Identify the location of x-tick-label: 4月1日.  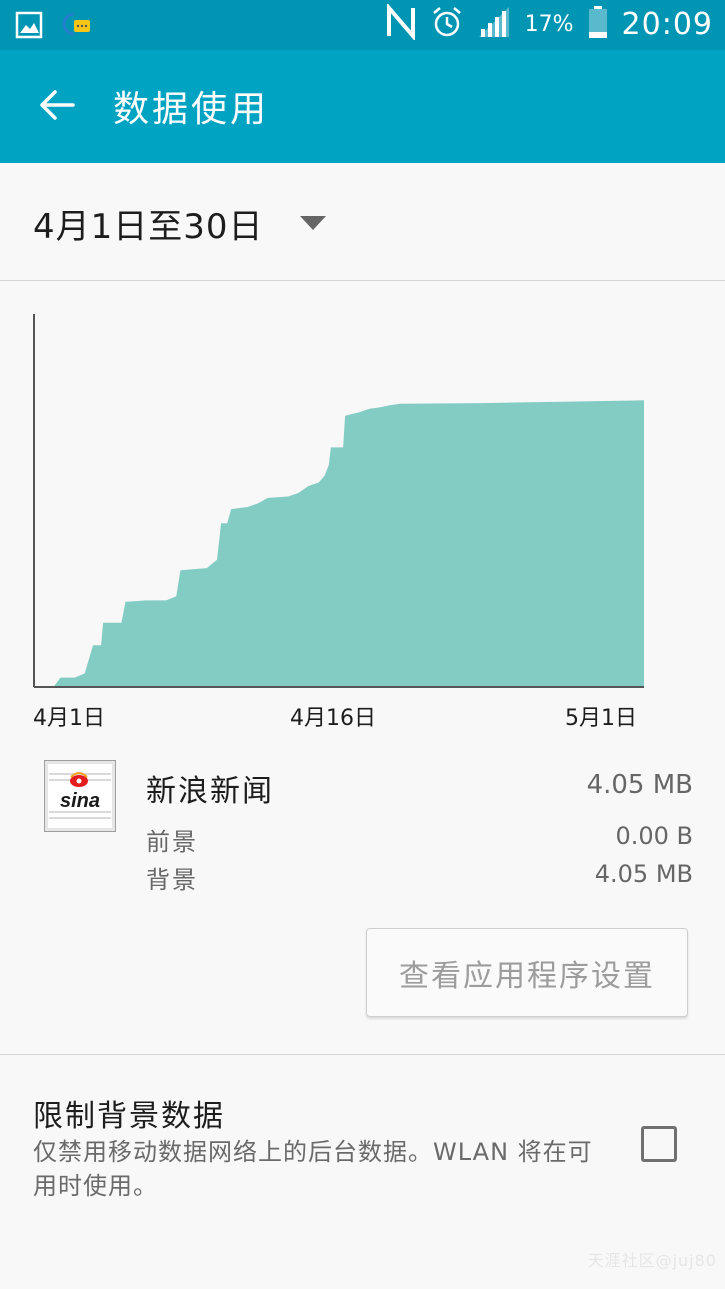
(69, 718).